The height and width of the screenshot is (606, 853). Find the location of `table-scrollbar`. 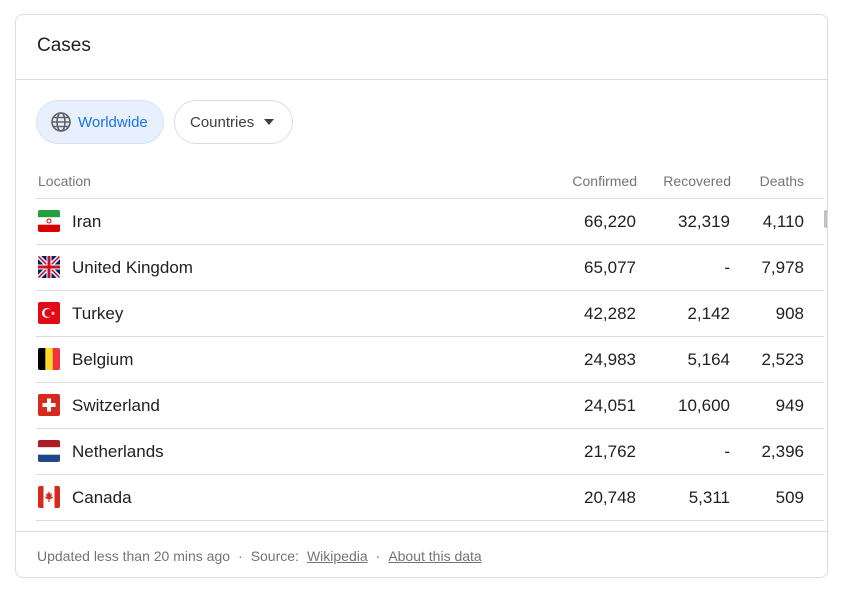

table-scrollbar is located at coordinates (825, 219).